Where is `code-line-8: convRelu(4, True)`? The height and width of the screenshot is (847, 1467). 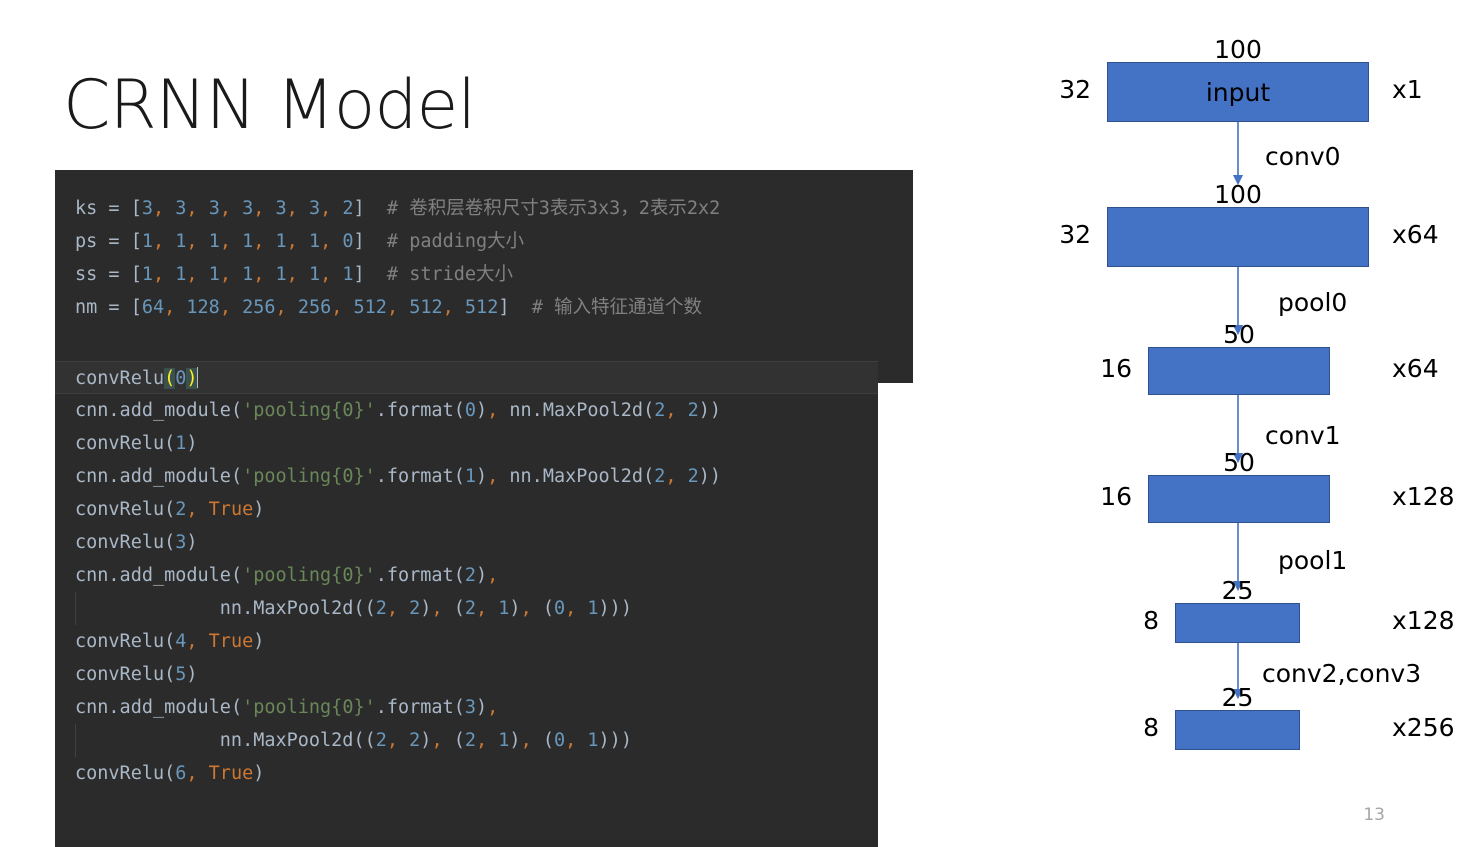
code-line-8: convRelu(4, True) is located at coordinates (466, 641).